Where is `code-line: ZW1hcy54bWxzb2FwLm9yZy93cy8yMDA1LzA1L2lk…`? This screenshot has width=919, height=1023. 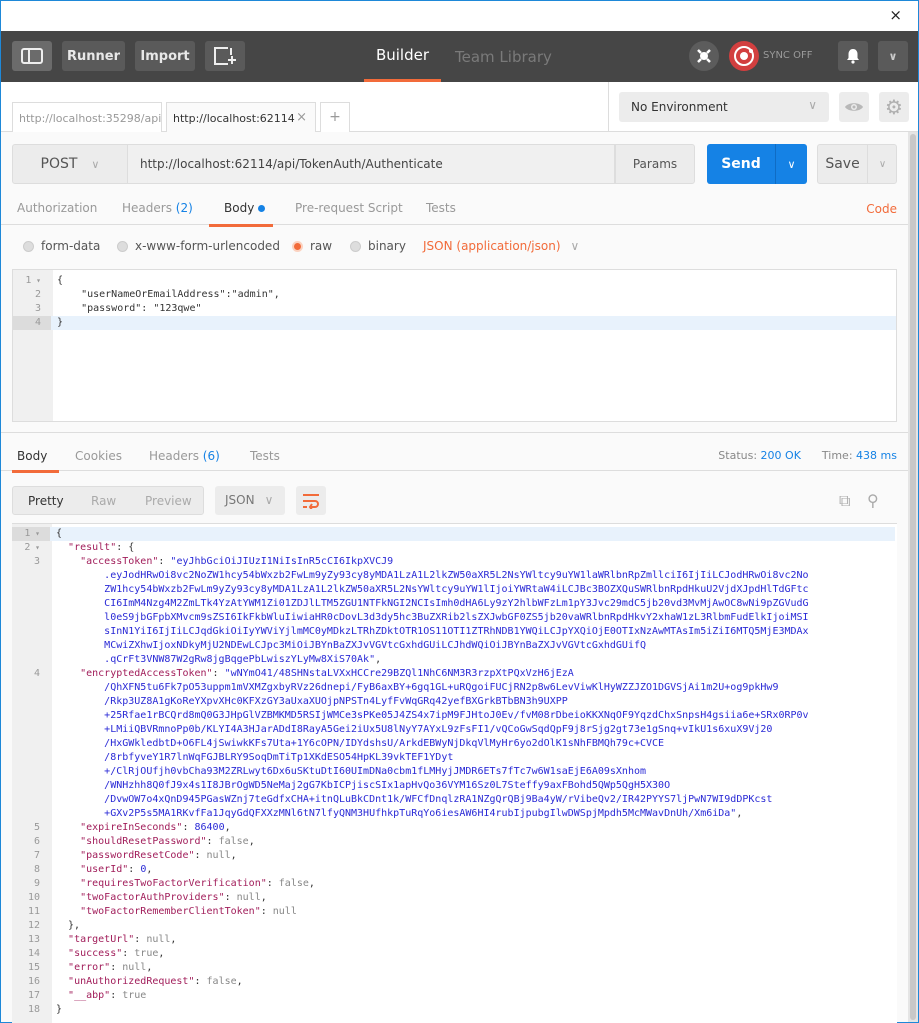 code-line: ZW1hcy54bWxzb2FwLm9yZy93cy8yMDA1LzA1L2lk… is located at coordinates (453, 590).